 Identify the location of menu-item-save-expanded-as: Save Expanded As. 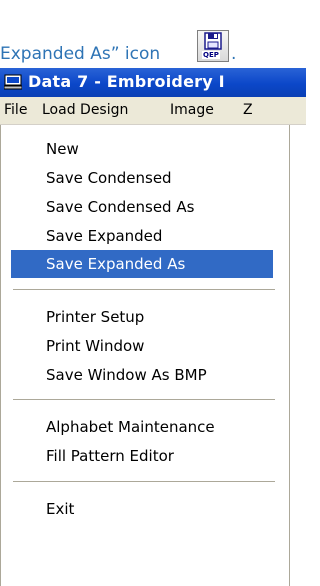
(142, 264).